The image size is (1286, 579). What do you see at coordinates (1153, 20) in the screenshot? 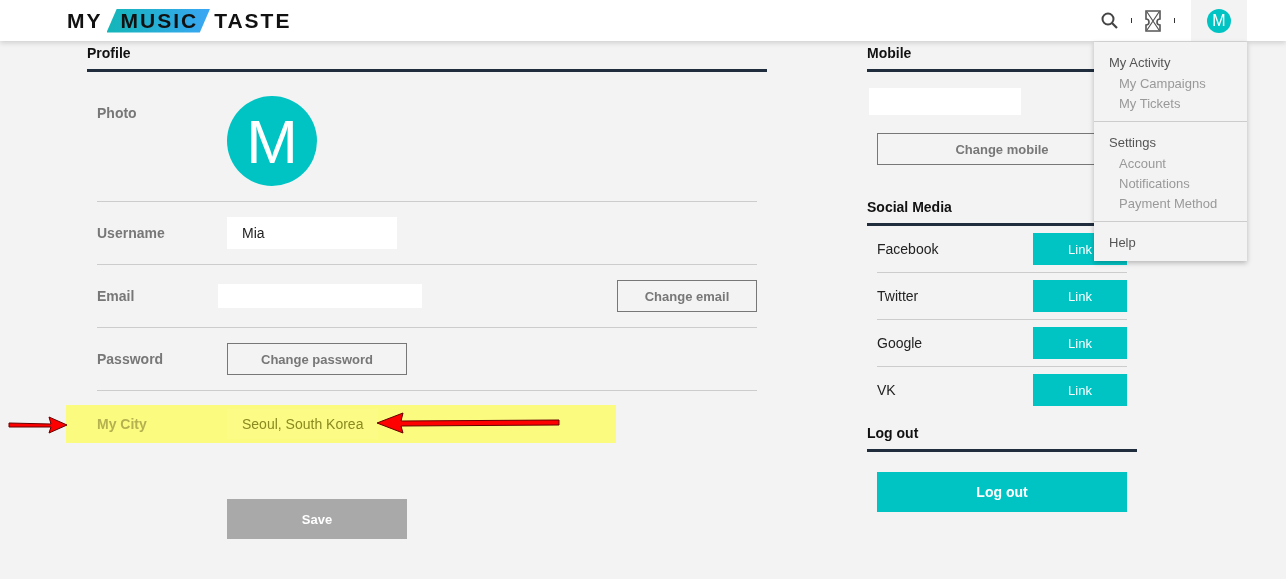
I see `ticket-icon` at bounding box center [1153, 20].